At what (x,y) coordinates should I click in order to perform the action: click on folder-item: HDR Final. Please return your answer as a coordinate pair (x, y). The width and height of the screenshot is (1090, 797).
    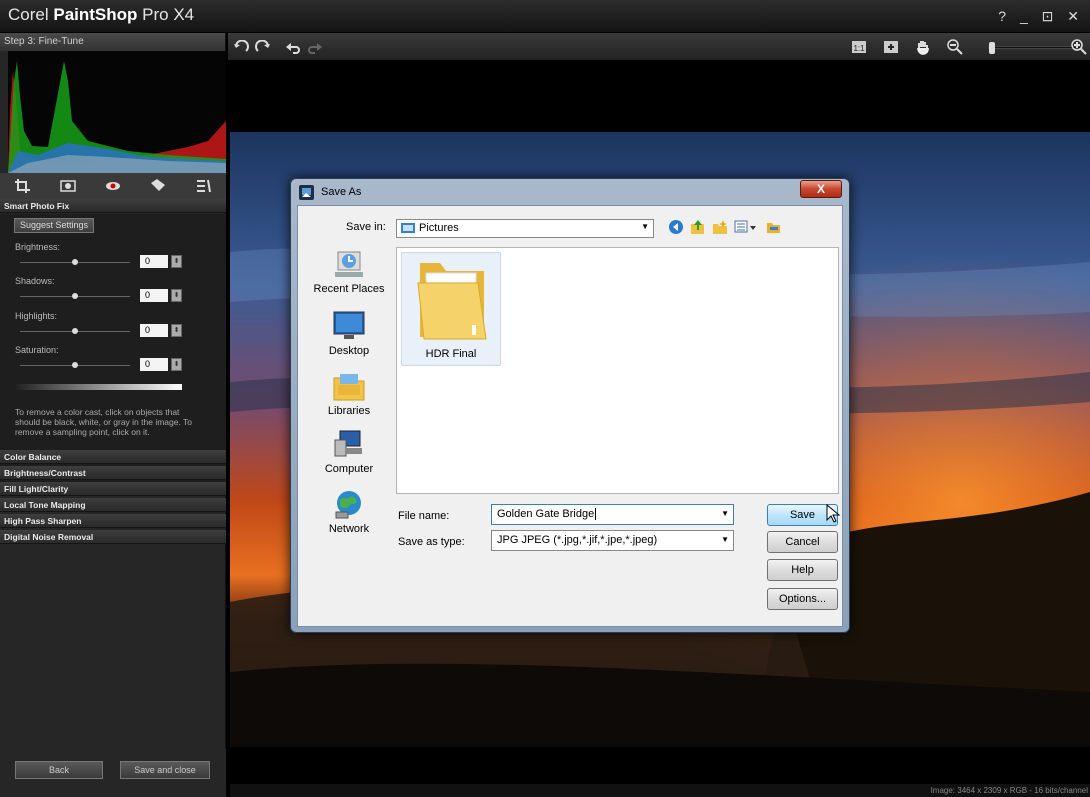
    Looking at the image, I should click on (451, 309).